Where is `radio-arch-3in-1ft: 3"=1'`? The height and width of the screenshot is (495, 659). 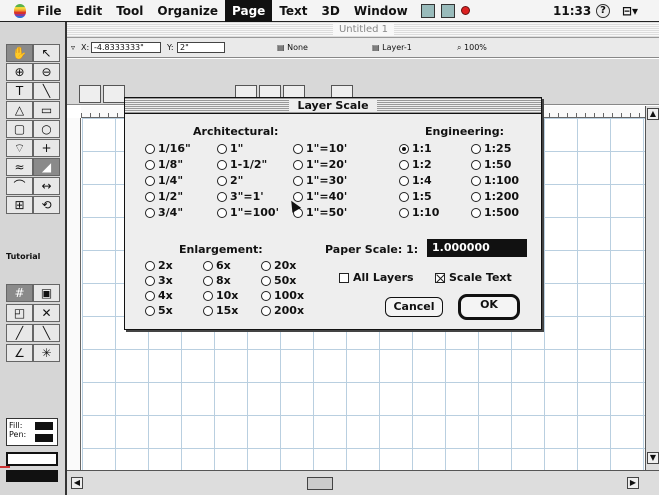
radio-arch-3in-1ft: 3"=1' is located at coordinates (240, 196).